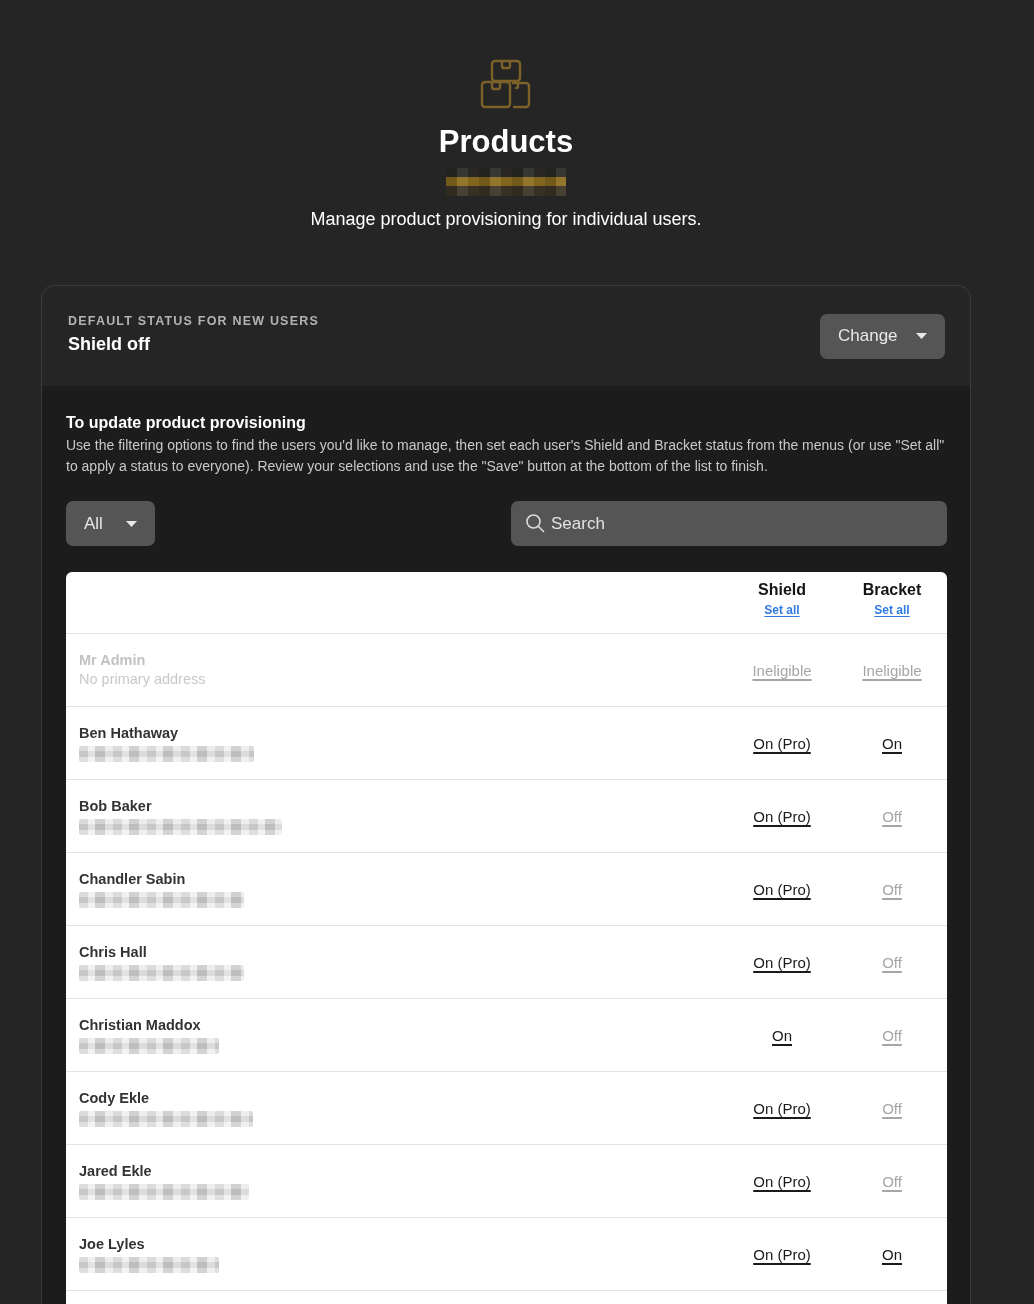 The height and width of the screenshot is (1304, 1034). What do you see at coordinates (782, 590) in the screenshot?
I see `column-header: Shield` at bounding box center [782, 590].